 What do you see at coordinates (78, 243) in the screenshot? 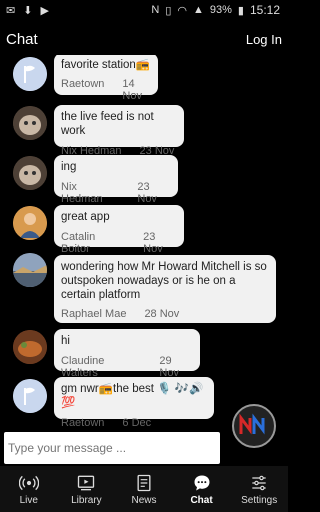
I see `message-author: Catalin Boitor` at bounding box center [78, 243].